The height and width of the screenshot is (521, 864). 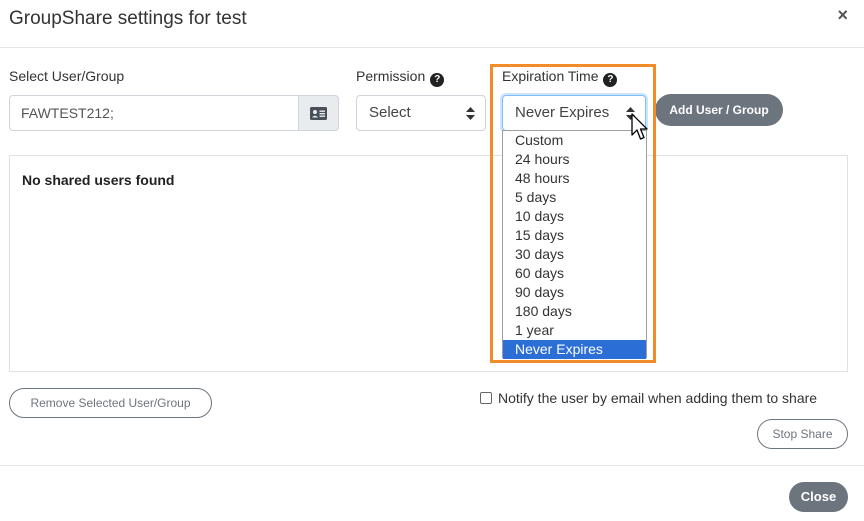 I want to click on header-divider, so click(x=432, y=47).